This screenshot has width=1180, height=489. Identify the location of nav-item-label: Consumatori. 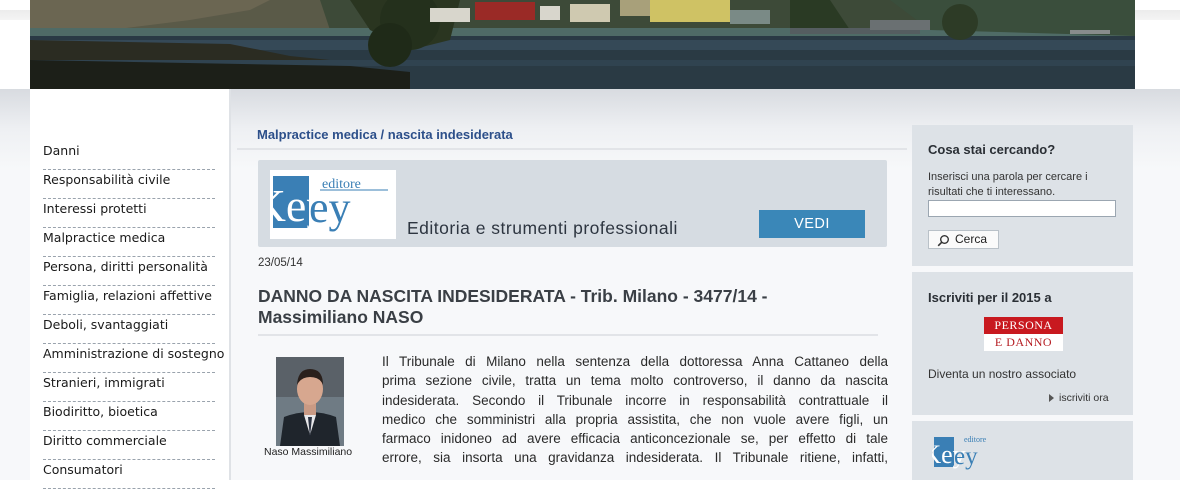
(129, 469).